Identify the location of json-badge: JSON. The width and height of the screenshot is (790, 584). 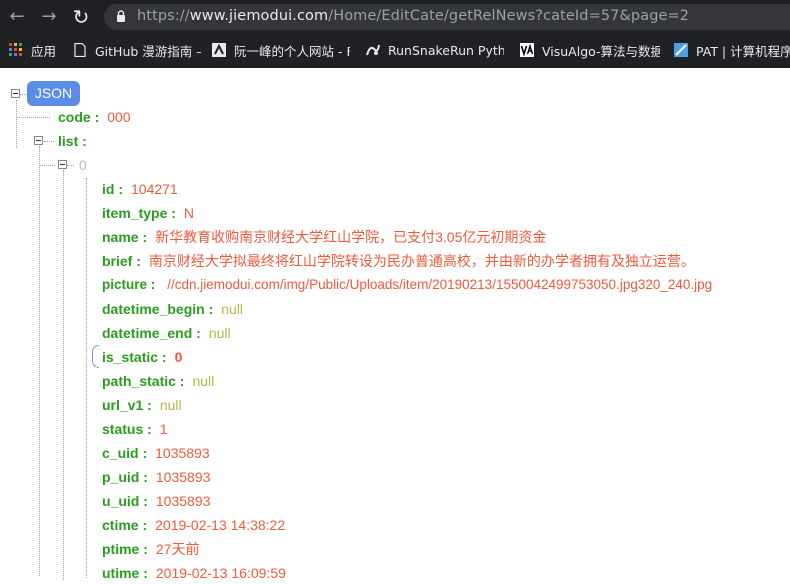
(53, 93).